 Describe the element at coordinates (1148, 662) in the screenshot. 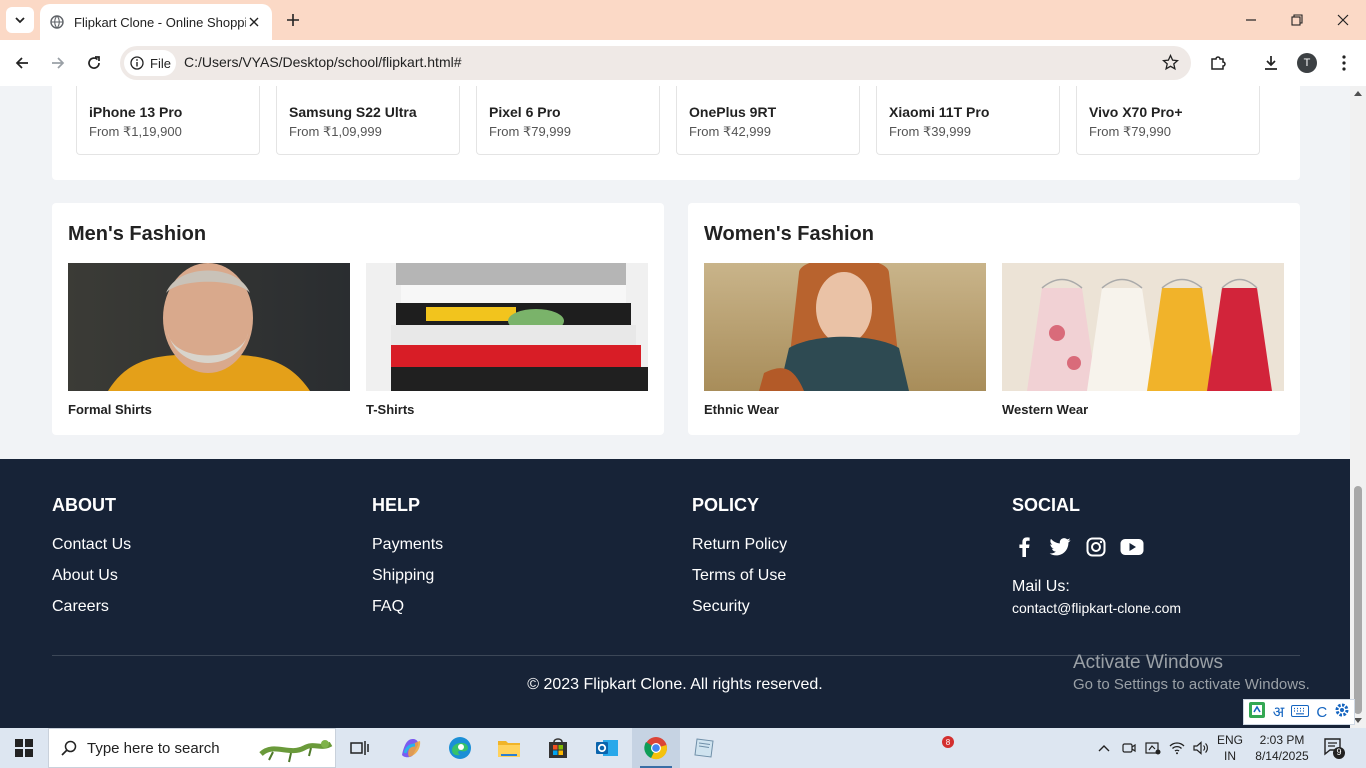

I see `watermark-title: Activate Windows` at that location.